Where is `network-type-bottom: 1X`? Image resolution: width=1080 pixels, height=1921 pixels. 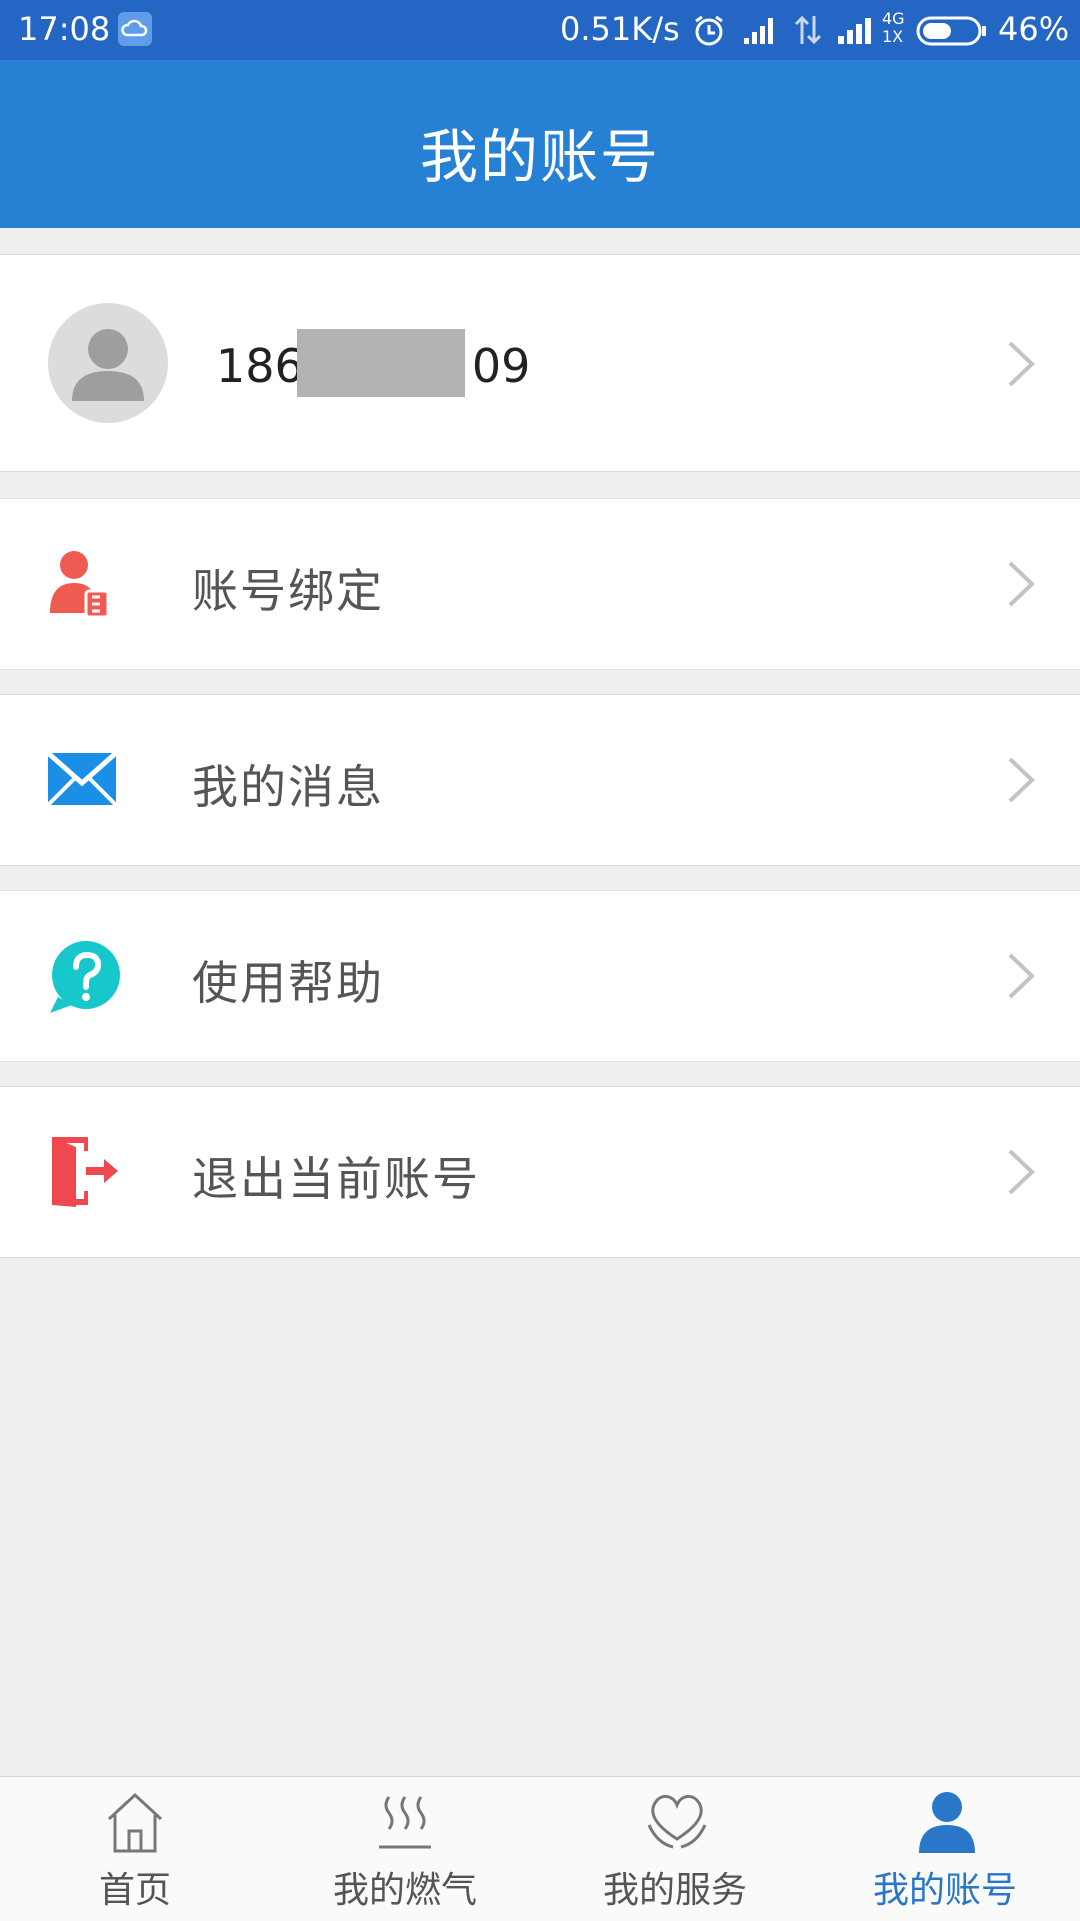
network-type-bottom: 1X is located at coordinates (893, 36).